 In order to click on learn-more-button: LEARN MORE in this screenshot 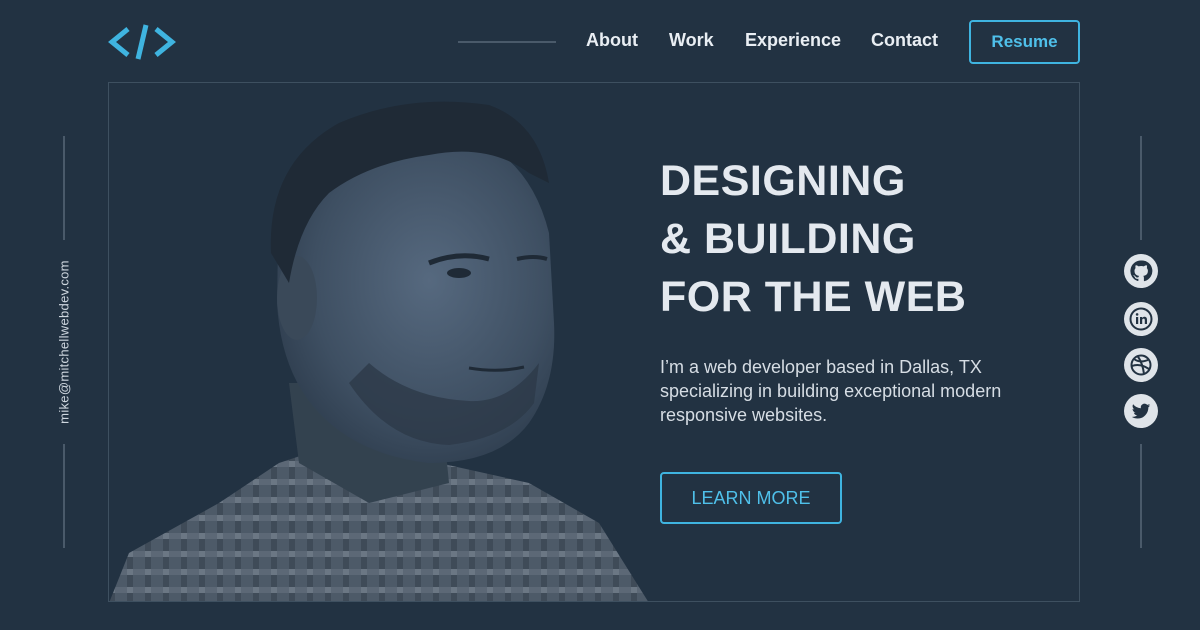, I will do `click(751, 498)`.